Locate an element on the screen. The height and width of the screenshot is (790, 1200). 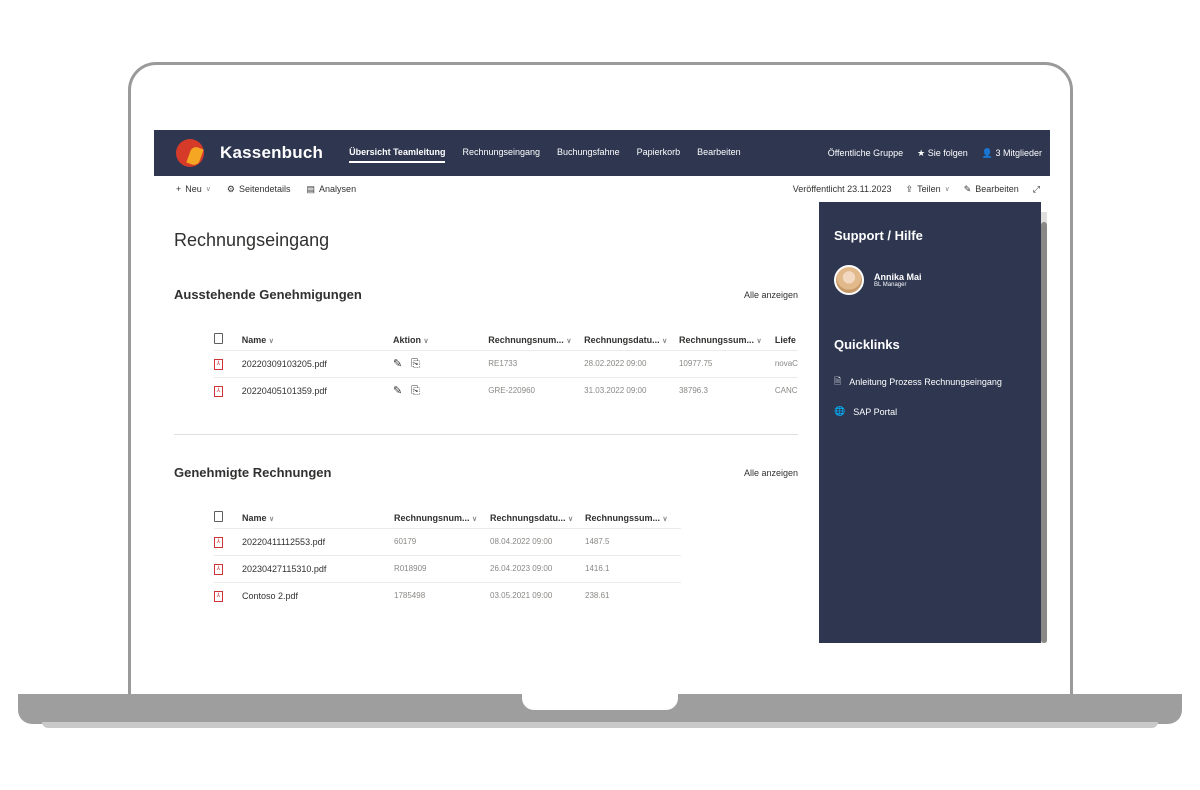
edit-label: Bearbeiten is located at coordinates (997, 189).